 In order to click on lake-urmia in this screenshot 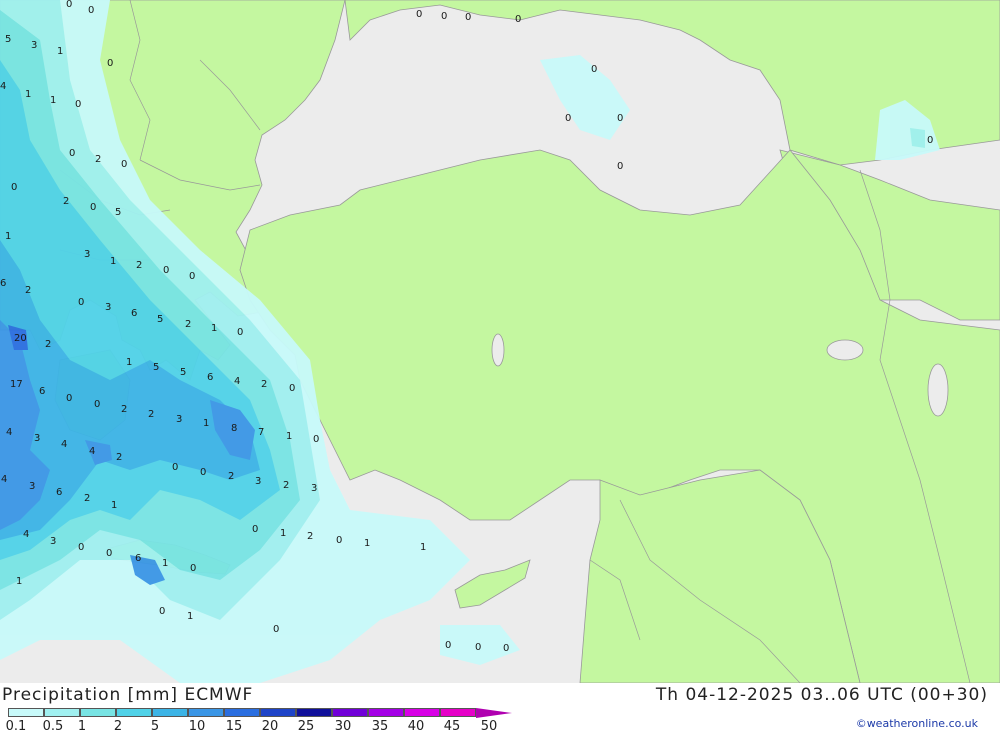, I will do `click(938, 390)`.